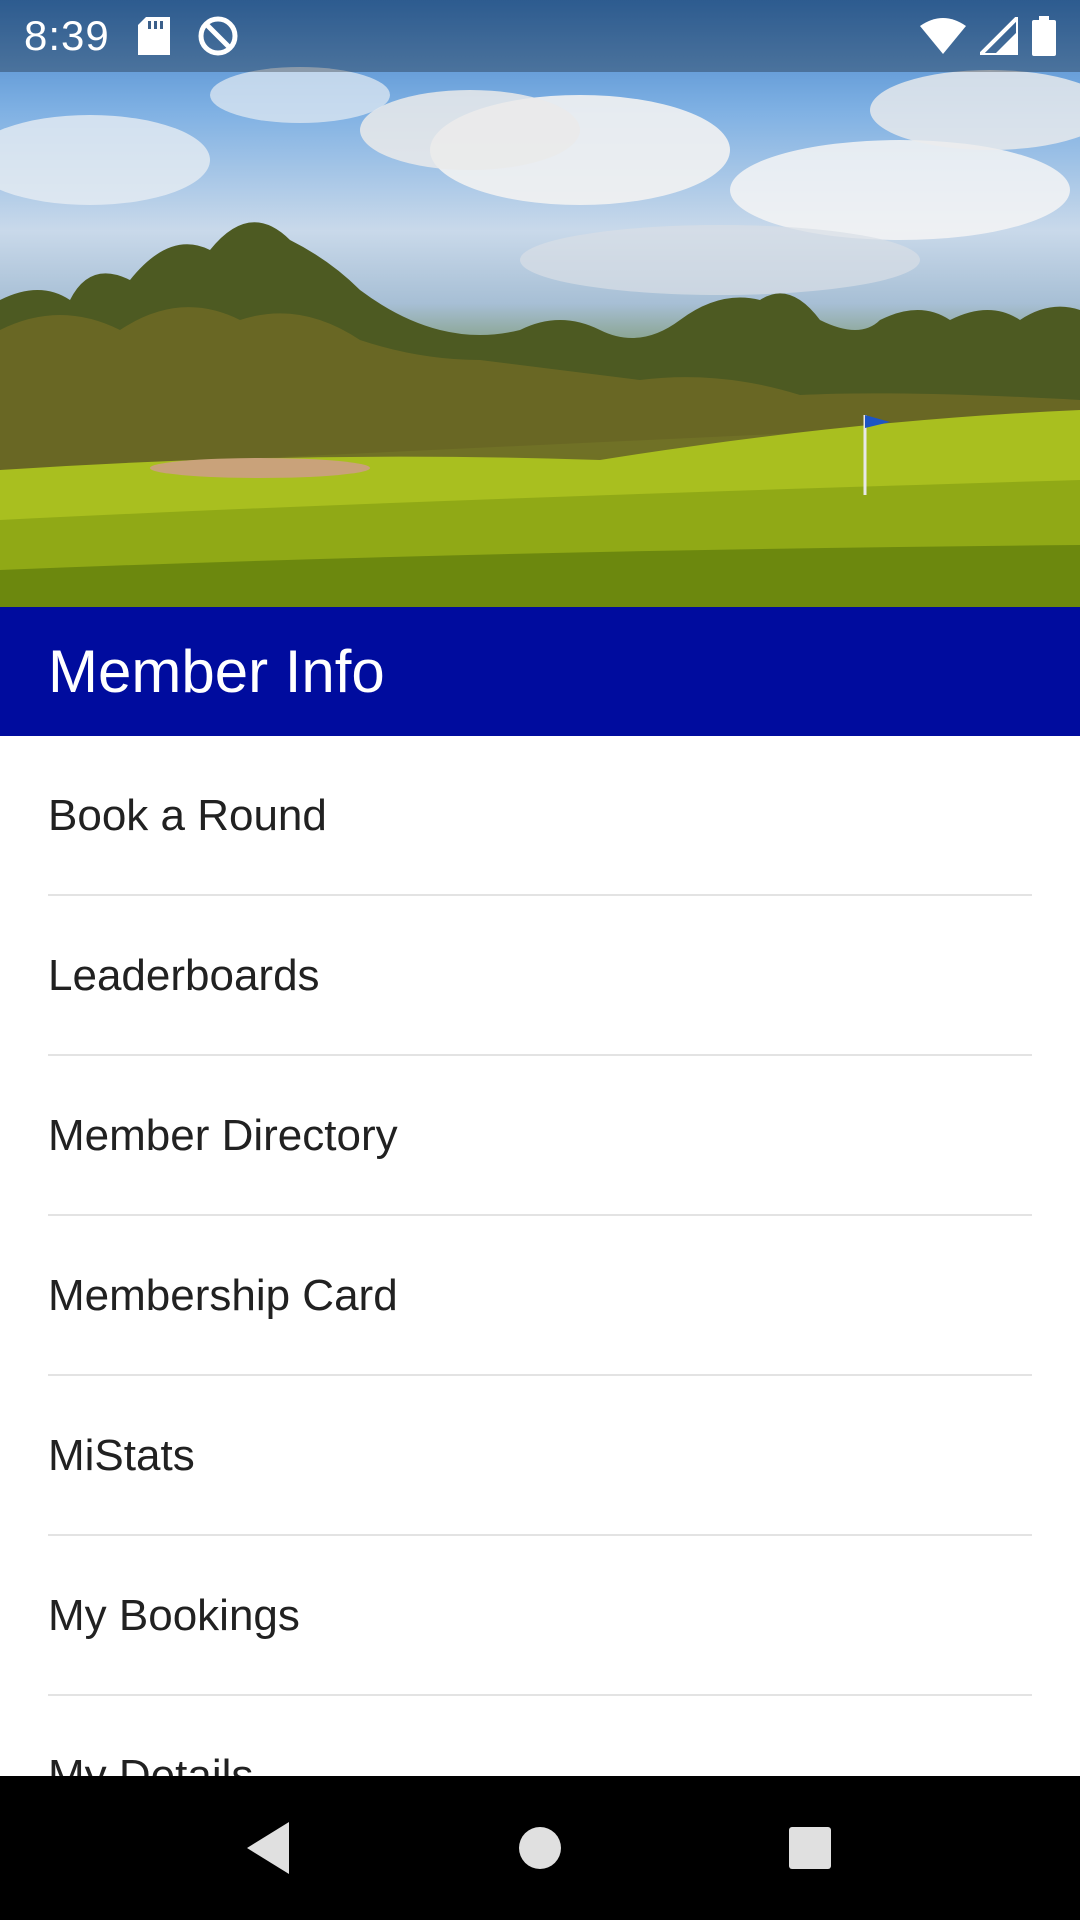 This screenshot has height=1920, width=1080. I want to click on menu-item-member-directory: Member Directory, so click(540, 1136).